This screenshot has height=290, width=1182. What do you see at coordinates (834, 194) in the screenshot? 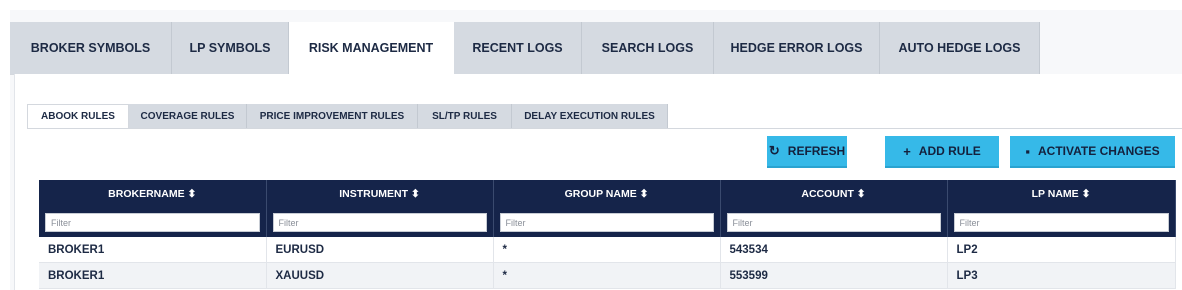
I see `column-header-account: ACCOUNT ⬍` at bounding box center [834, 194].